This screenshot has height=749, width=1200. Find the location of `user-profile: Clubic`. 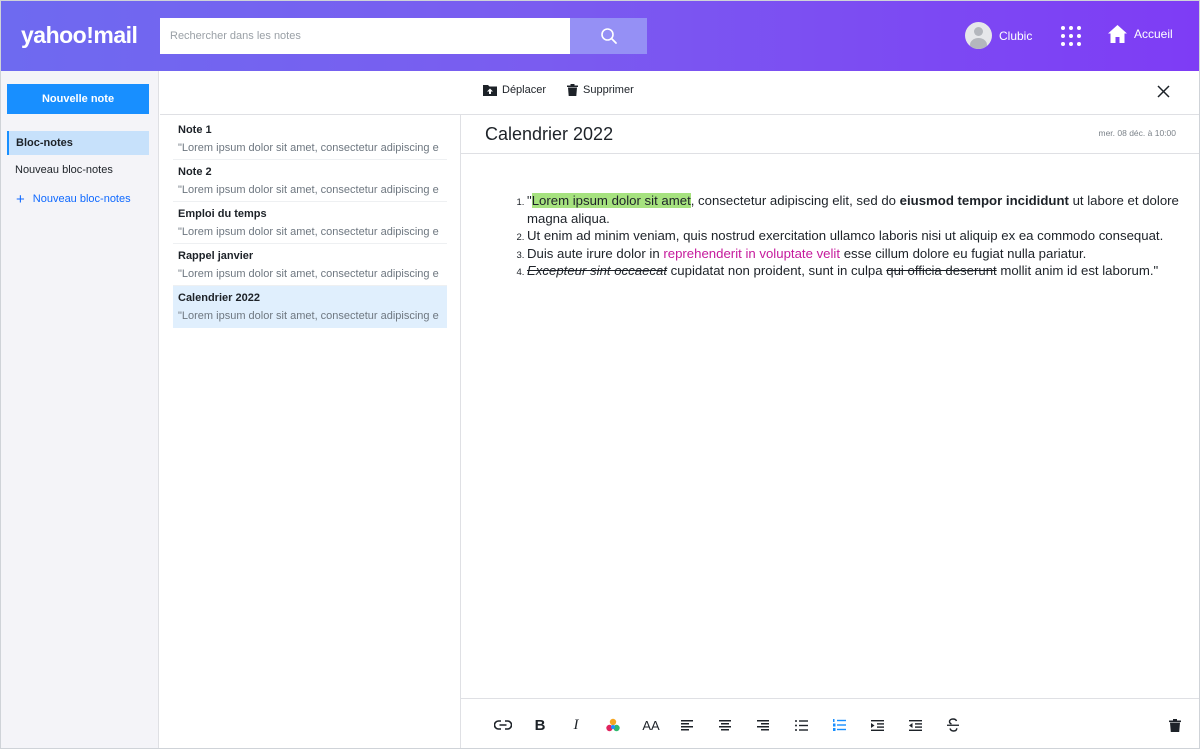

user-profile: Clubic is located at coordinates (998, 35).